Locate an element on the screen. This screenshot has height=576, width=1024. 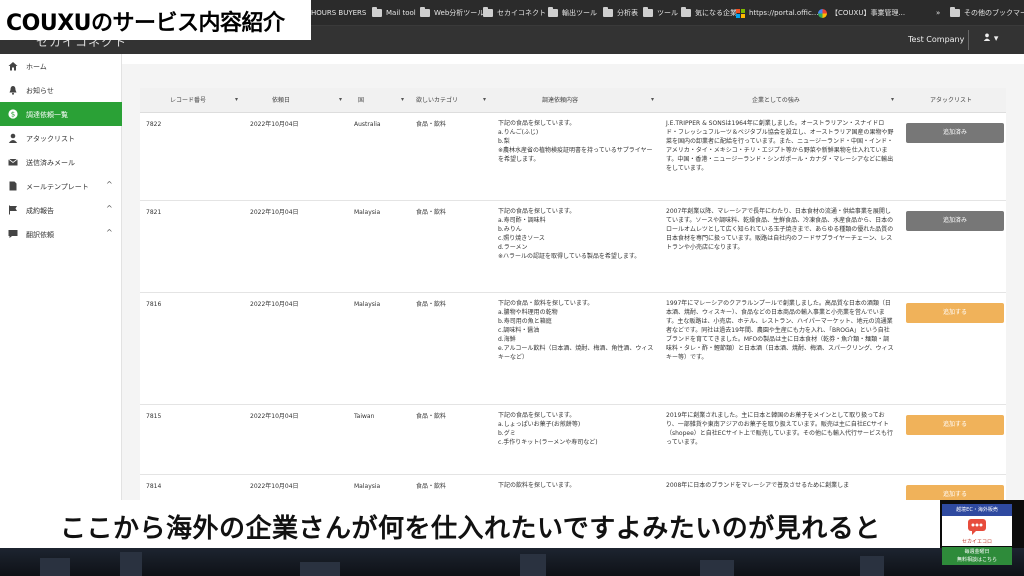
bookmark-item: Mail tool is located at coordinates (394, 13).